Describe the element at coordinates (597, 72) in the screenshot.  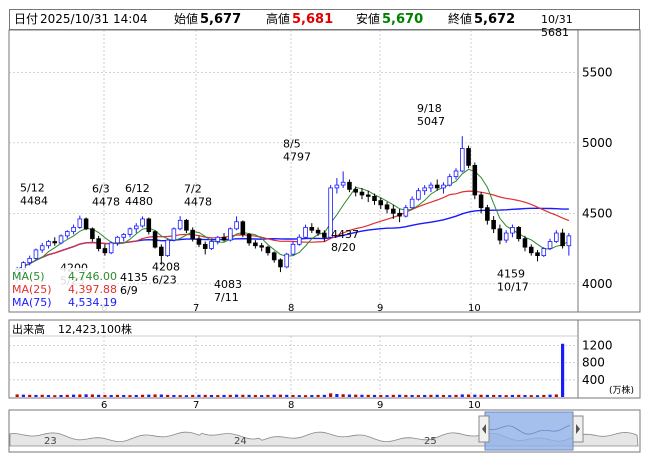
I see `price-tick-label: 5500` at that location.